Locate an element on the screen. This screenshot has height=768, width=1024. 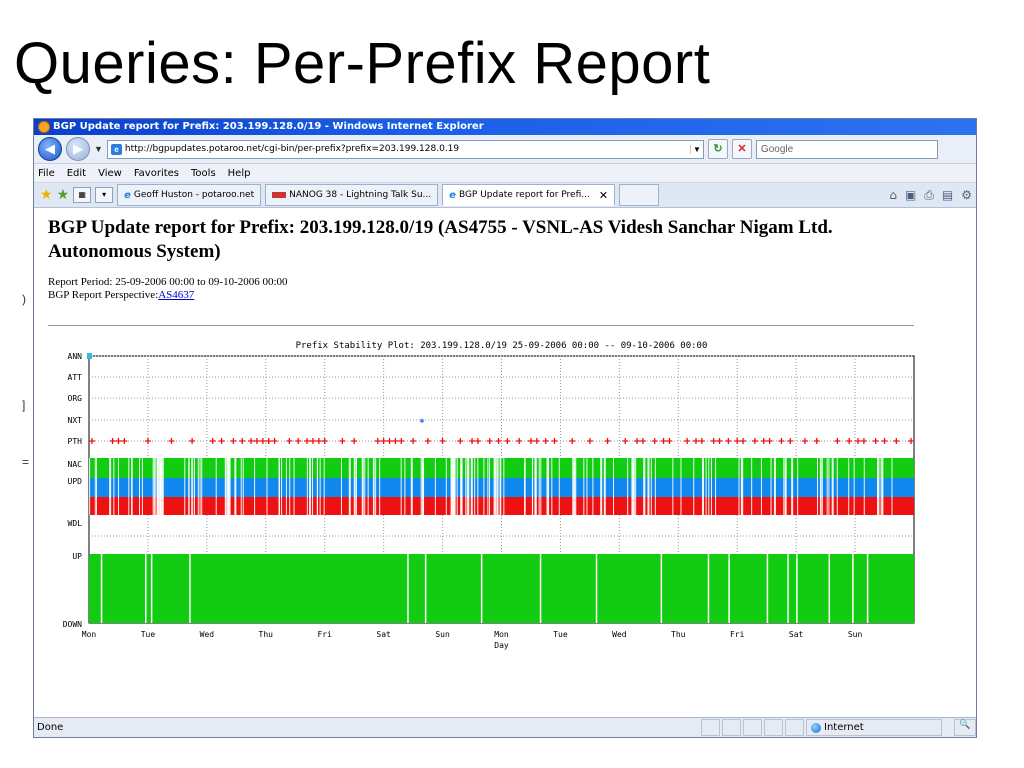
tab-label: Geoff Huston - potaroo.net is located at coordinates (194, 195).